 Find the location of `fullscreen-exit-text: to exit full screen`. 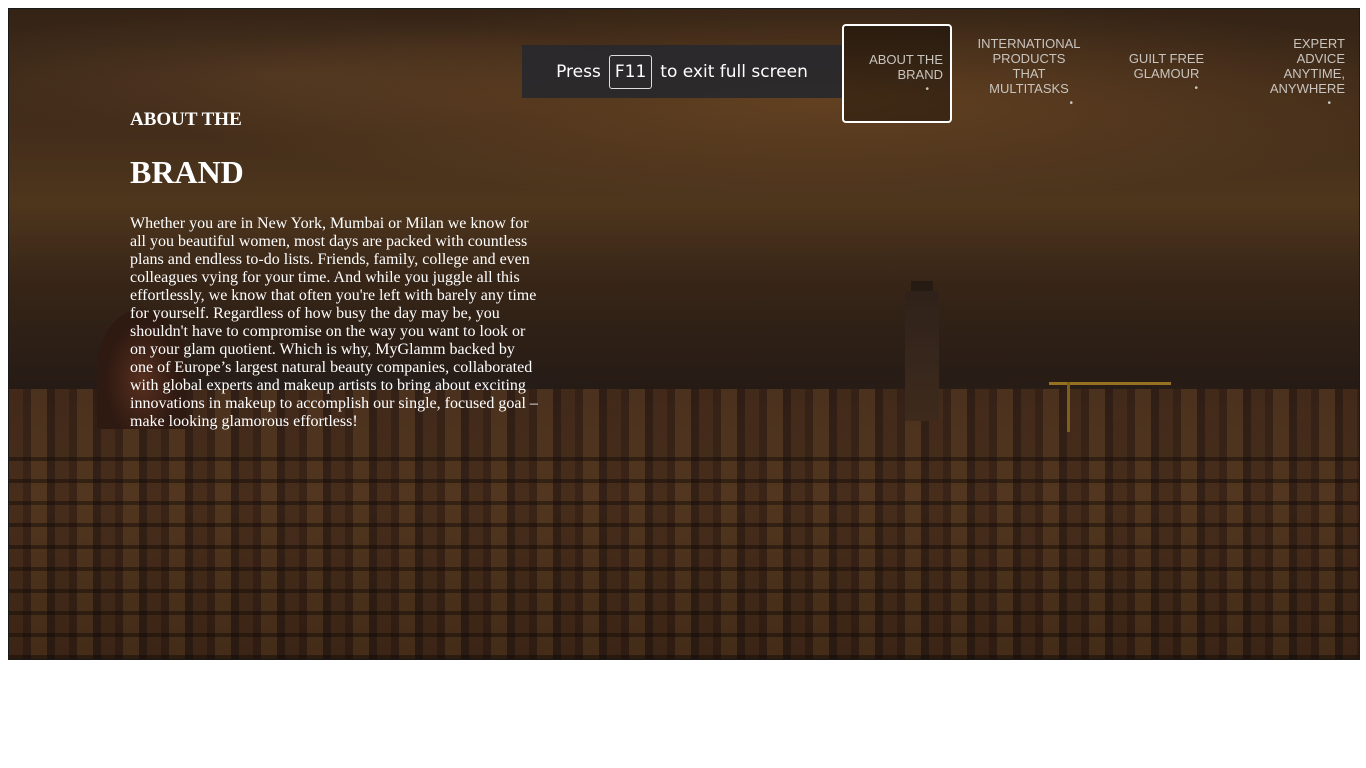

fullscreen-exit-text: to exit full screen is located at coordinates (734, 71).